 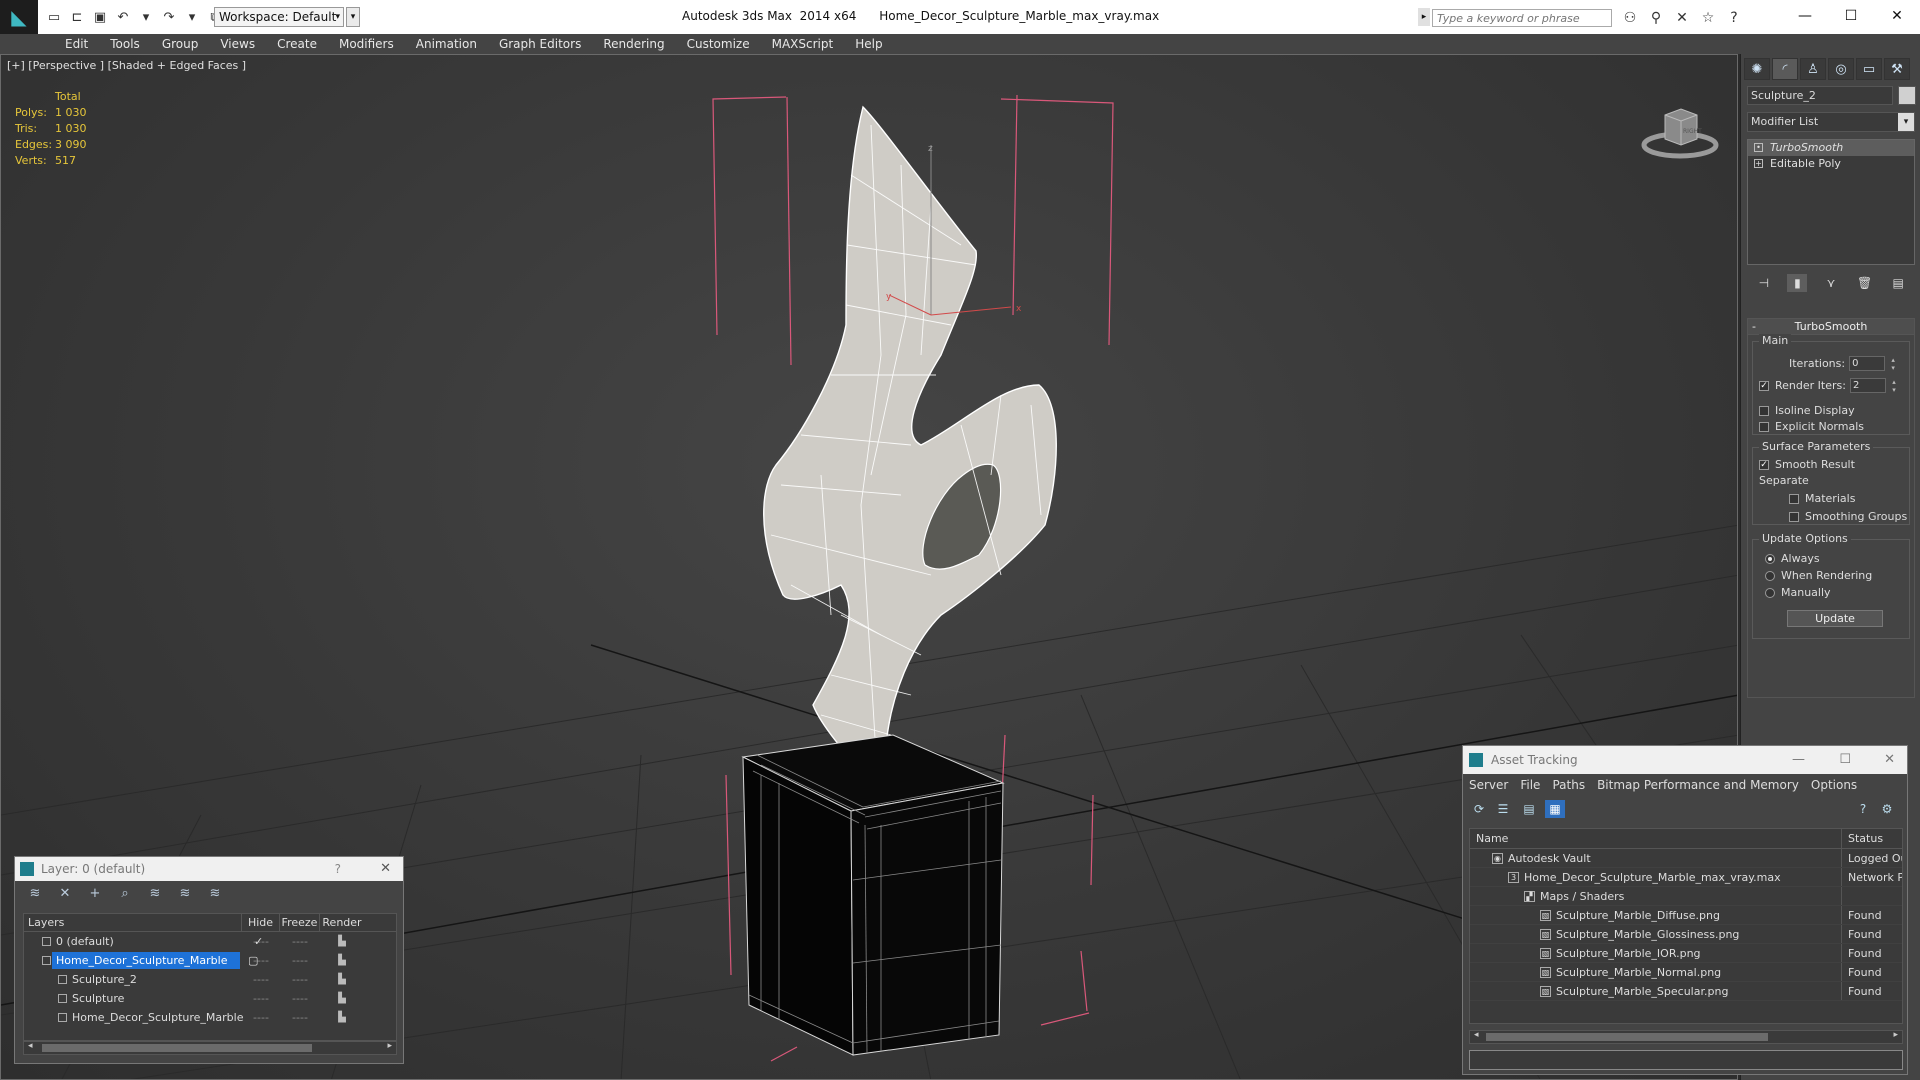 I want to click on sculpture-mesh, so click(x=910, y=444).